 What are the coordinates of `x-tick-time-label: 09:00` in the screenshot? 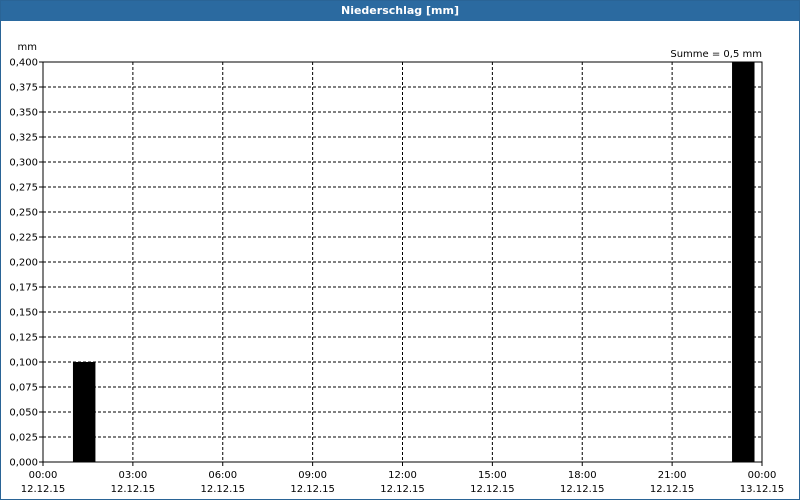 It's located at (312, 475).